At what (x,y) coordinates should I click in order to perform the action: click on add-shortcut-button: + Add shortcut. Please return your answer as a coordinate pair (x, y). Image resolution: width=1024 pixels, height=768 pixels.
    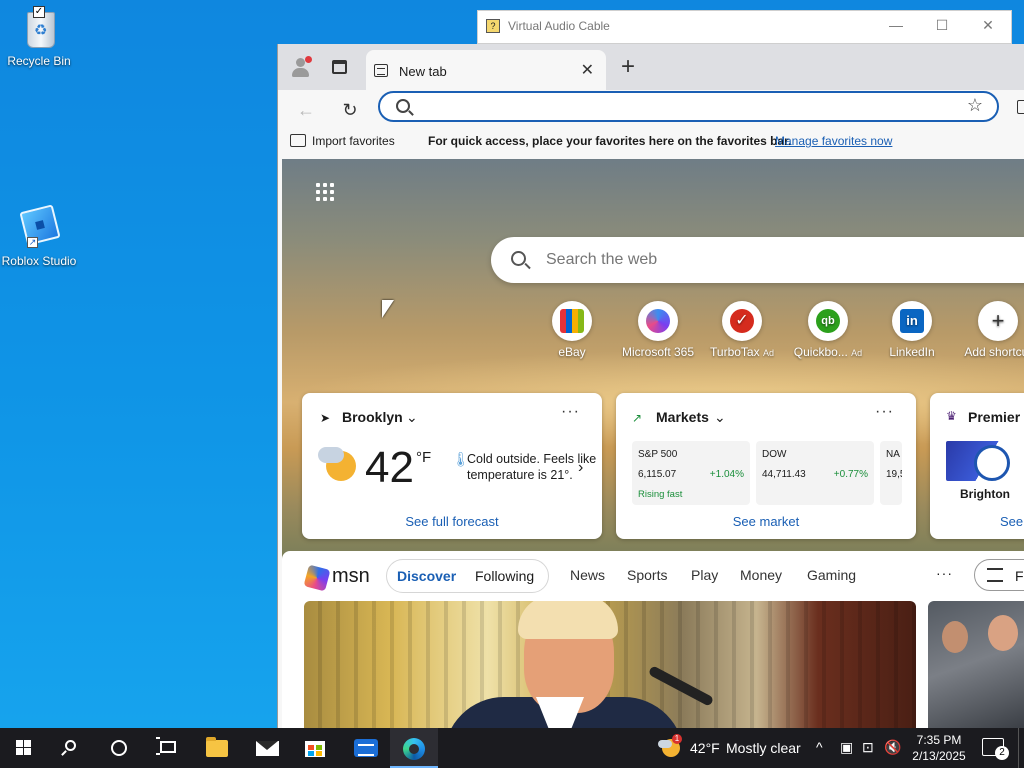
    Looking at the image, I should click on (986, 330).